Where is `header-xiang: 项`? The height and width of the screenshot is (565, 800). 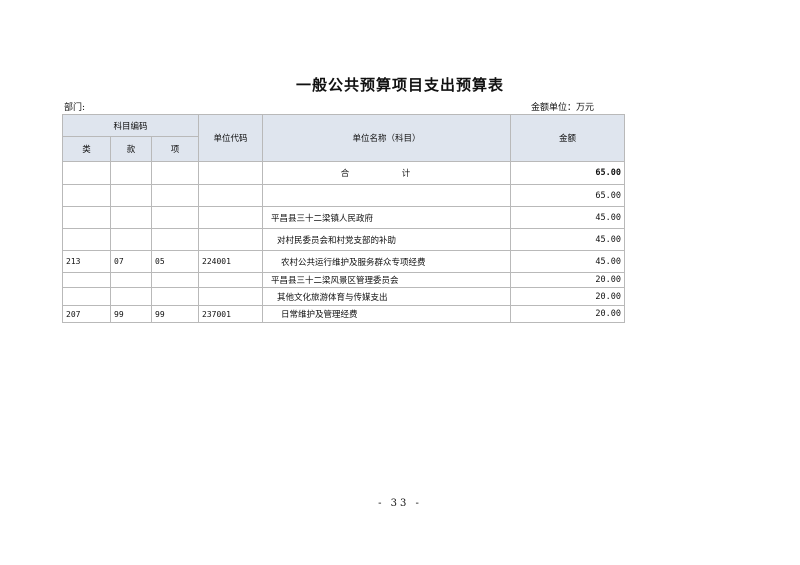
header-xiang: 项 is located at coordinates (175, 149).